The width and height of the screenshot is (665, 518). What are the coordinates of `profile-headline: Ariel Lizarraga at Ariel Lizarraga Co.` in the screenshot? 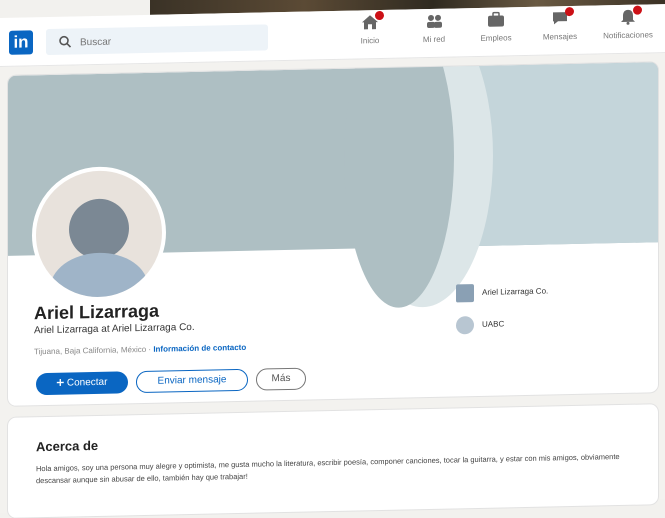 It's located at (114, 329).